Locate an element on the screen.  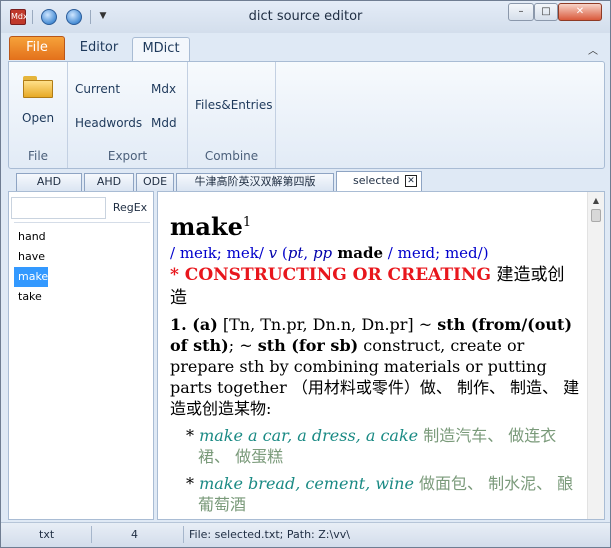
doc-tab-selected: selected ✕ is located at coordinates (379, 181).